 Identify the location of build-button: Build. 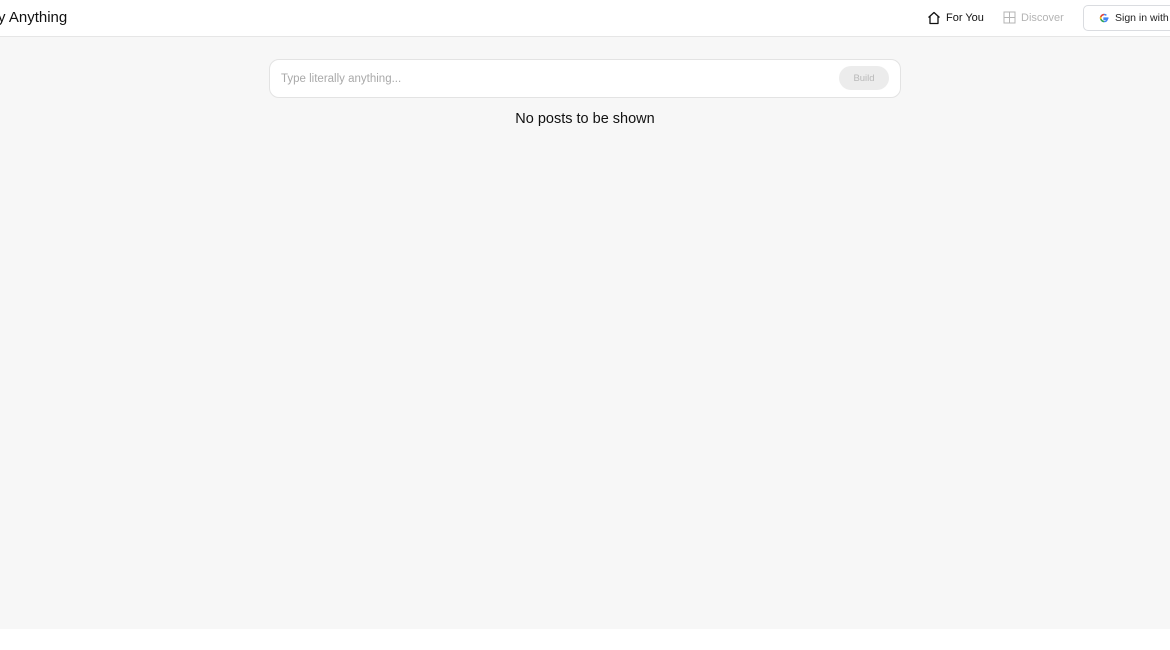
(864, 78).